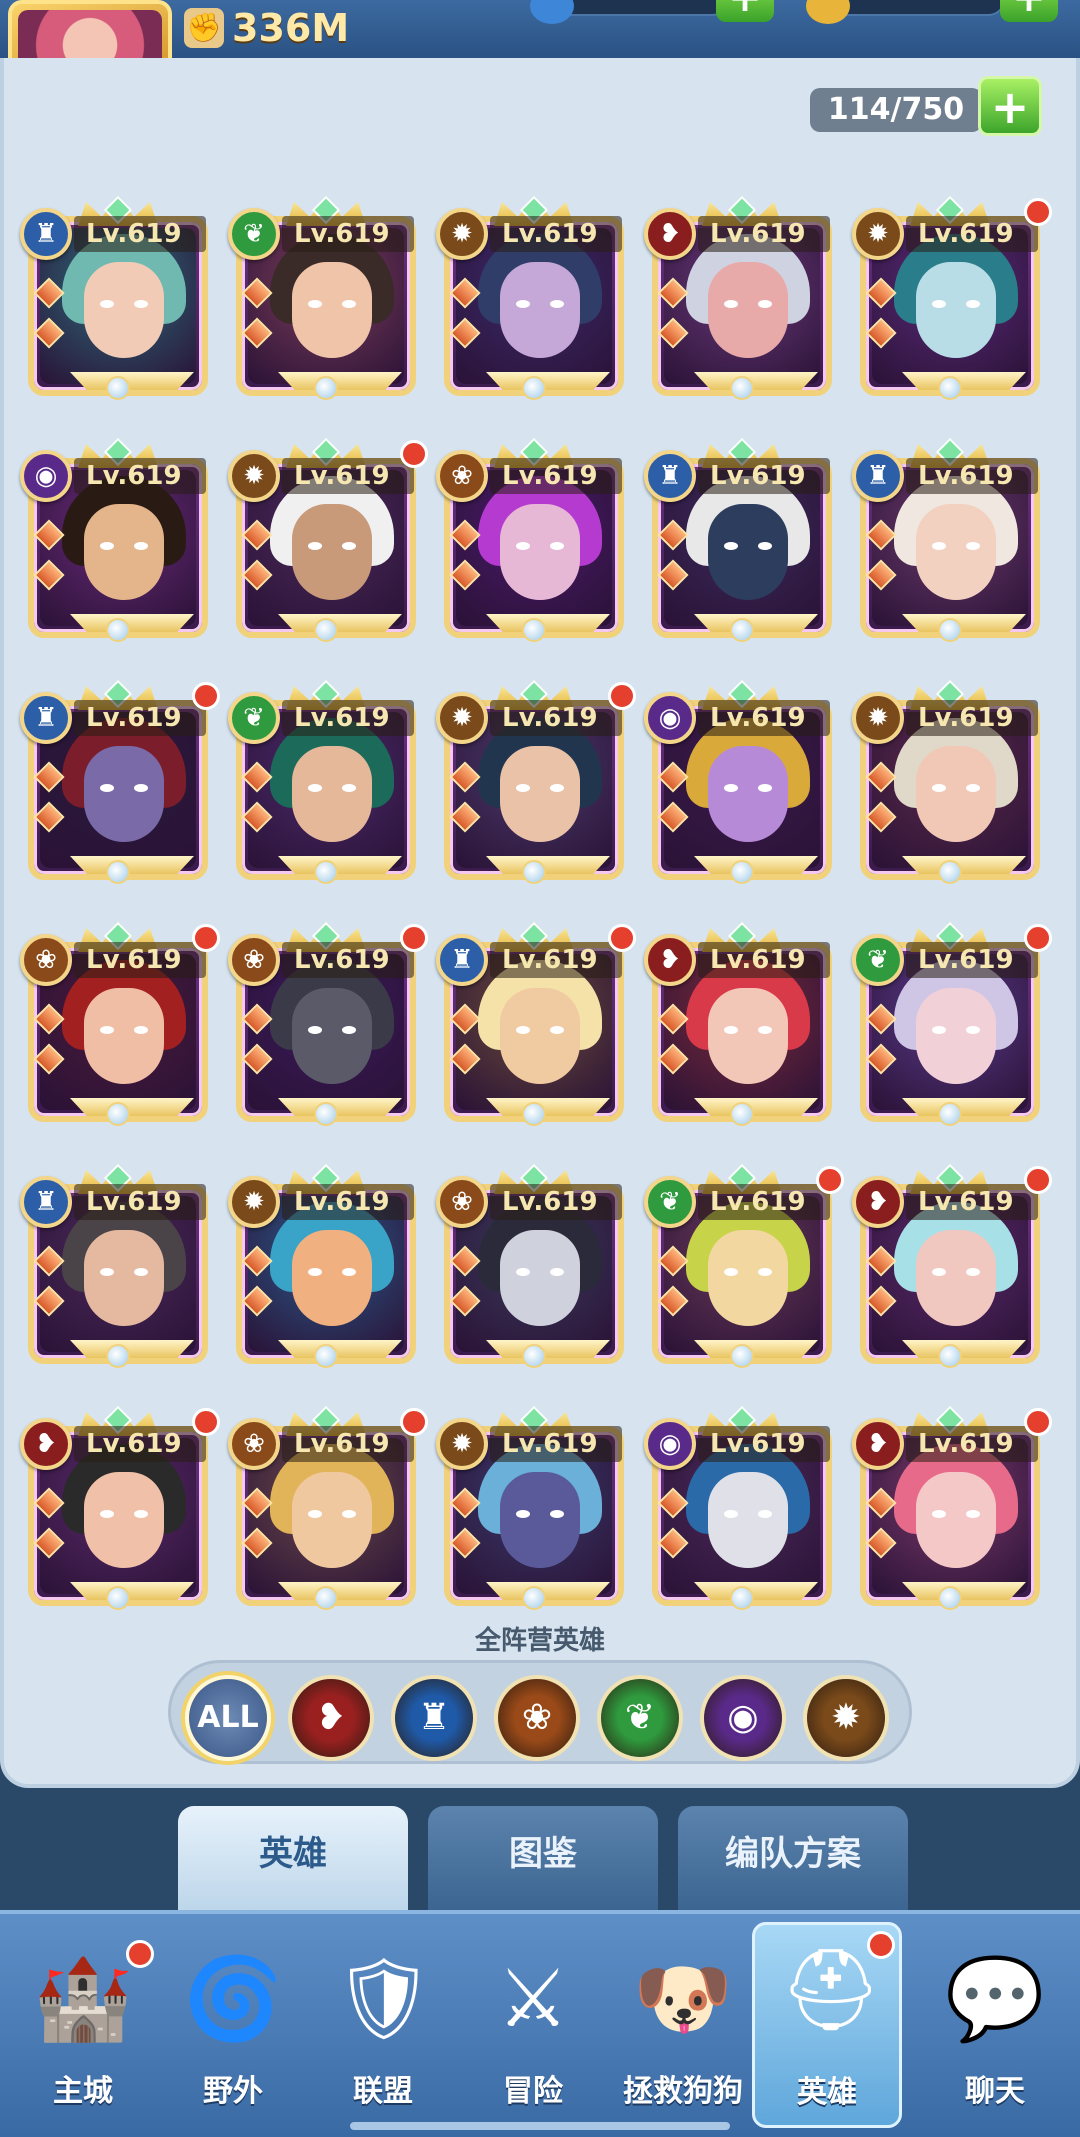  Describe the element at coordinates (1010, 106) in the screenshot. I see `expand-capacity-button: +` at that location.